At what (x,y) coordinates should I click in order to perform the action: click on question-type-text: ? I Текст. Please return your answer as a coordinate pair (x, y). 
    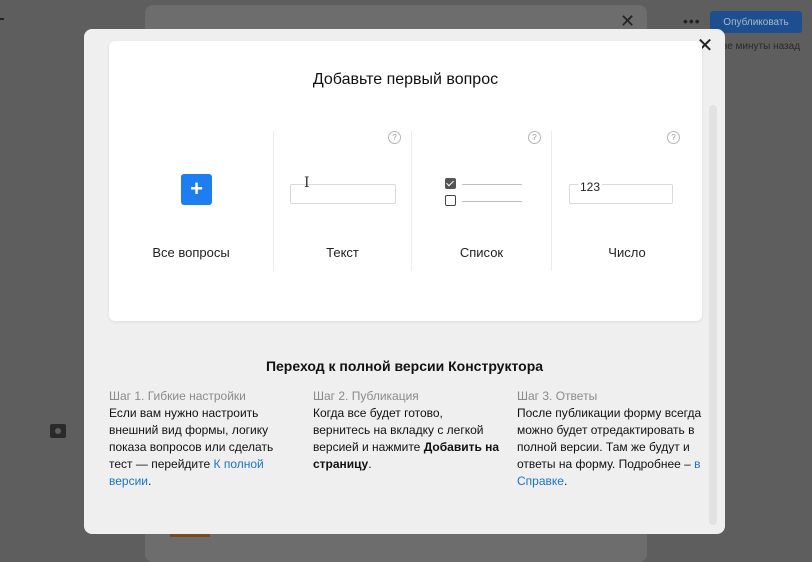
    Looking at the image, I should click on (342, 201).